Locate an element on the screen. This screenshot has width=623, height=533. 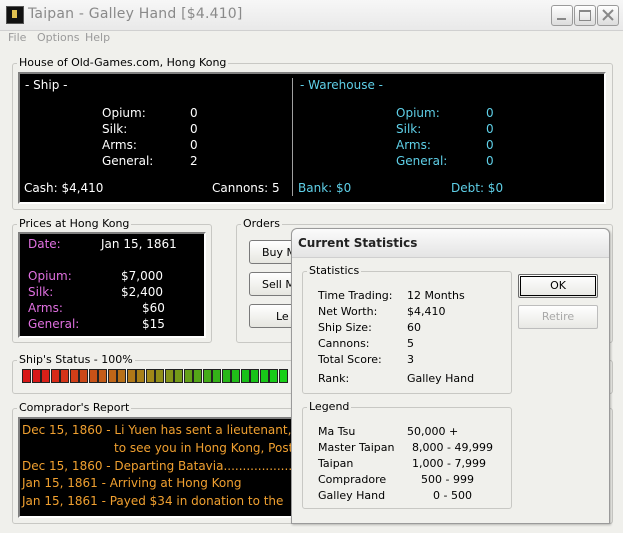
legend-taipan-value: 1,000 - 7,999 is located at coordinates (449, 463).